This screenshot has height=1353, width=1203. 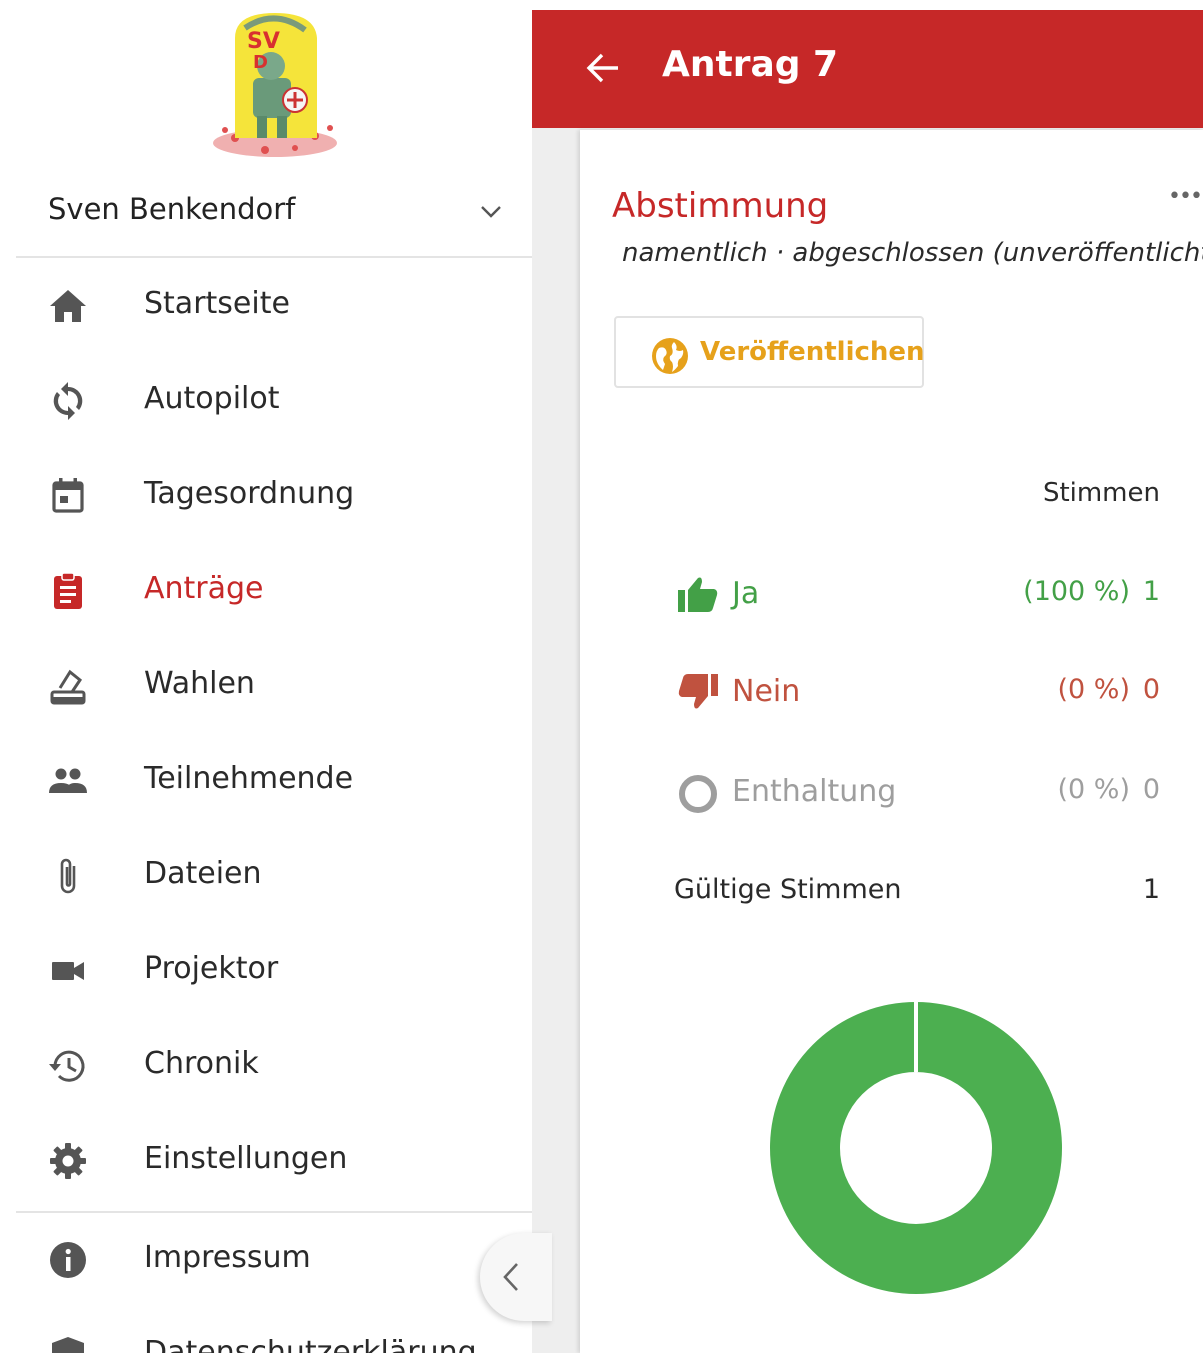 I want to click on event-logo: SV D, so click(x=275, y=85).